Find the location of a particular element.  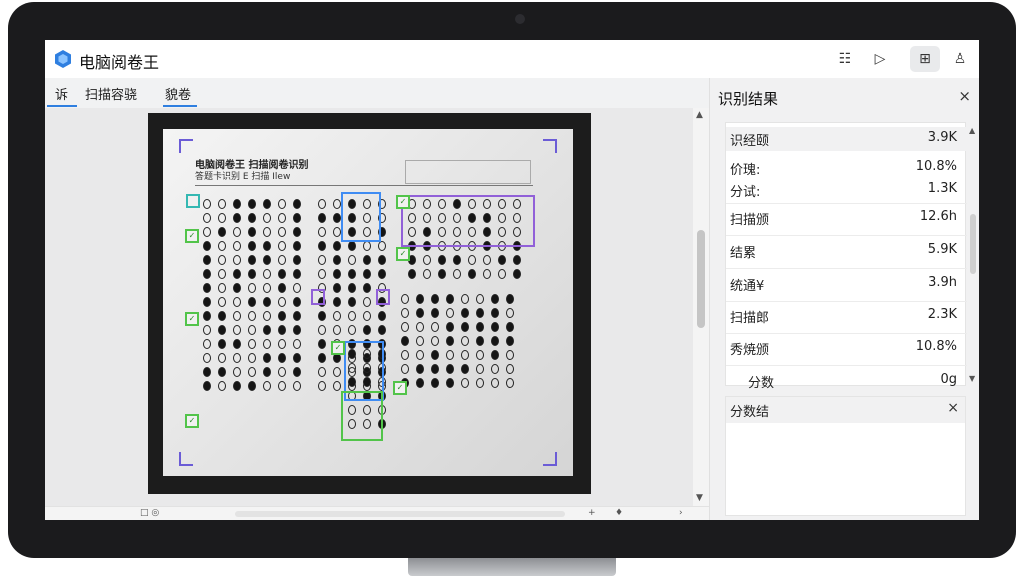

result-row: 分试: 1.3K is located at coordinates (846, 189).